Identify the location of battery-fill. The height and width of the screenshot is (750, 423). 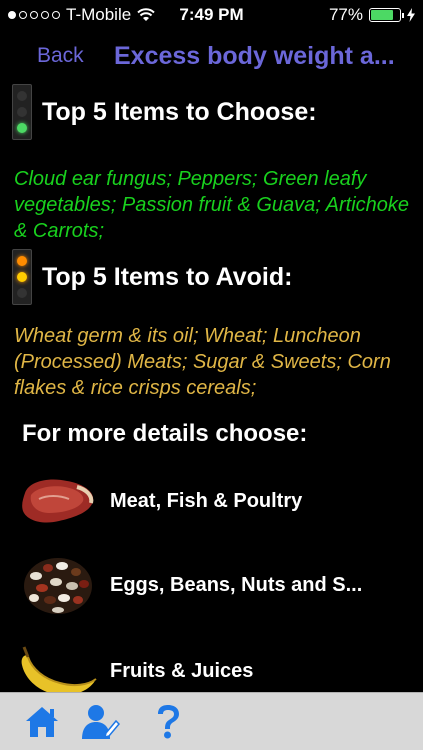
(382, 15).